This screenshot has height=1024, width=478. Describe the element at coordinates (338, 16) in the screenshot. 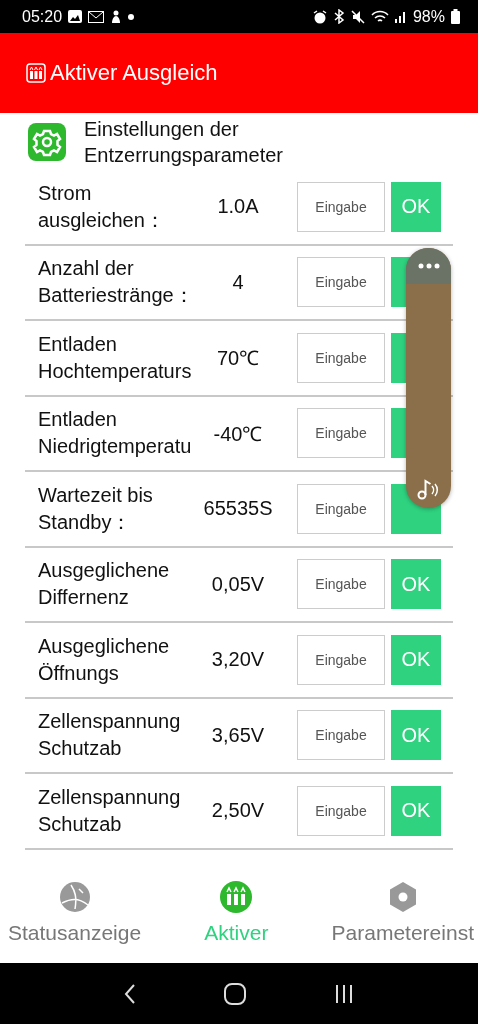

I see `bluetooth-icon` at that location.